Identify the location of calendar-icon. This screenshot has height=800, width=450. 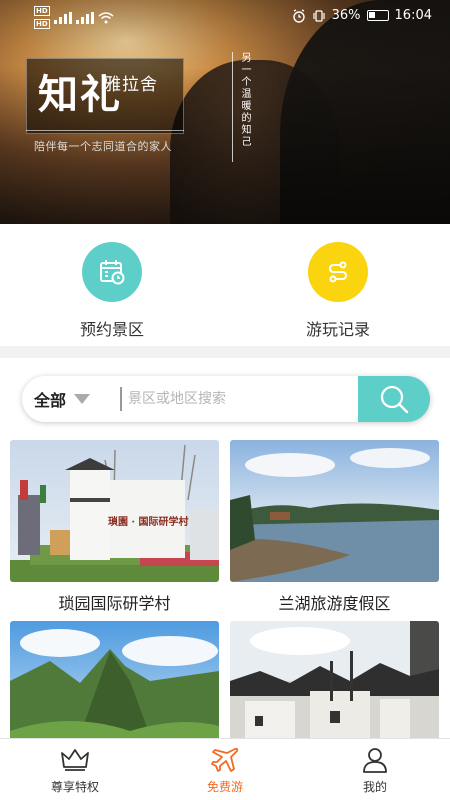
(112, 272).